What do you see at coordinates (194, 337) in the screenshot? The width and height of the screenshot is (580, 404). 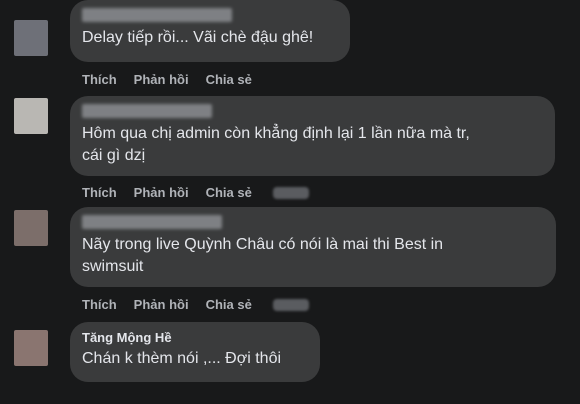 I see `author-name: Tăng Mộng Hề` at bounding box center [194, 337].